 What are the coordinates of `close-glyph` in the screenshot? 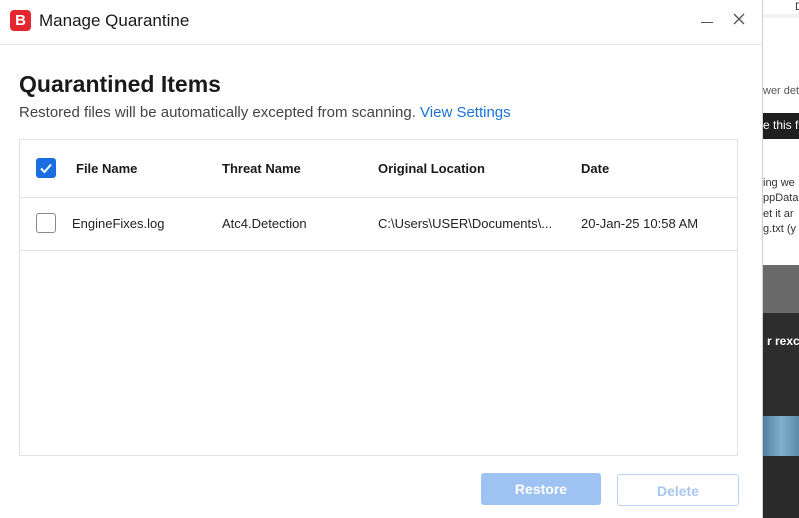 It's located at (739, 19).